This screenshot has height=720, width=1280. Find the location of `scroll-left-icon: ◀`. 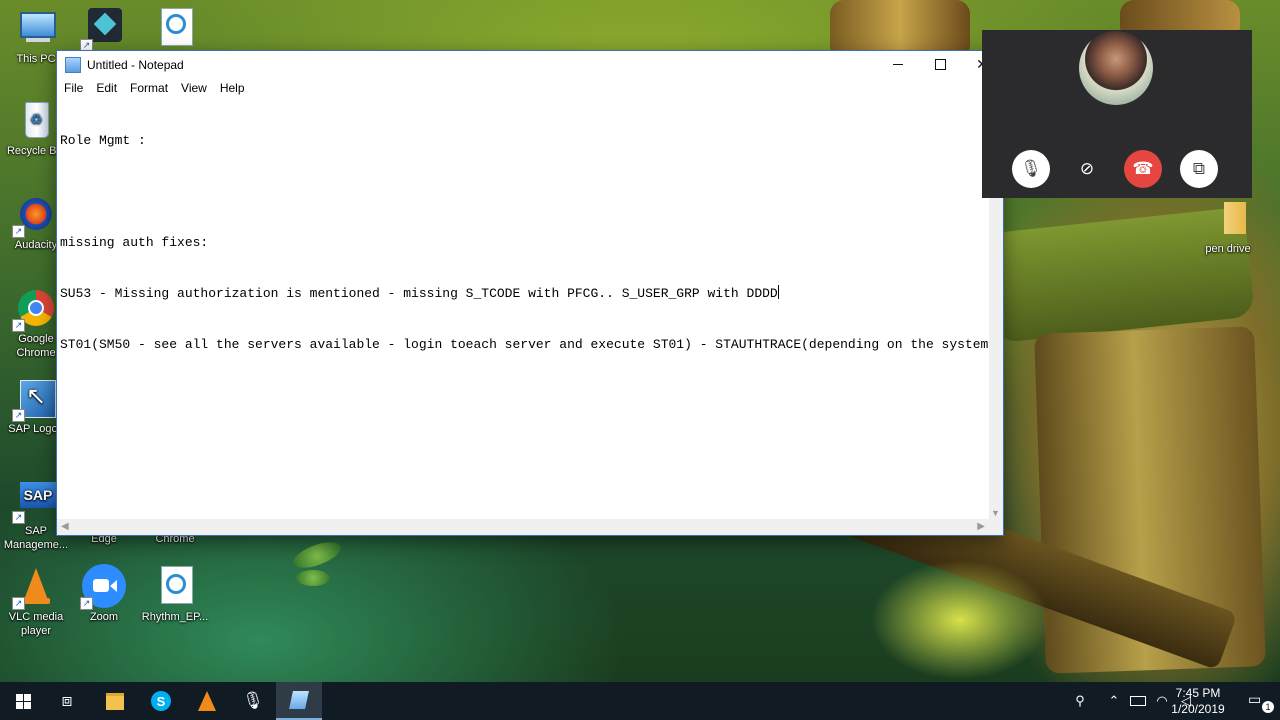

scroll-left-icon: ◀ is located at coordinates (65, 526).